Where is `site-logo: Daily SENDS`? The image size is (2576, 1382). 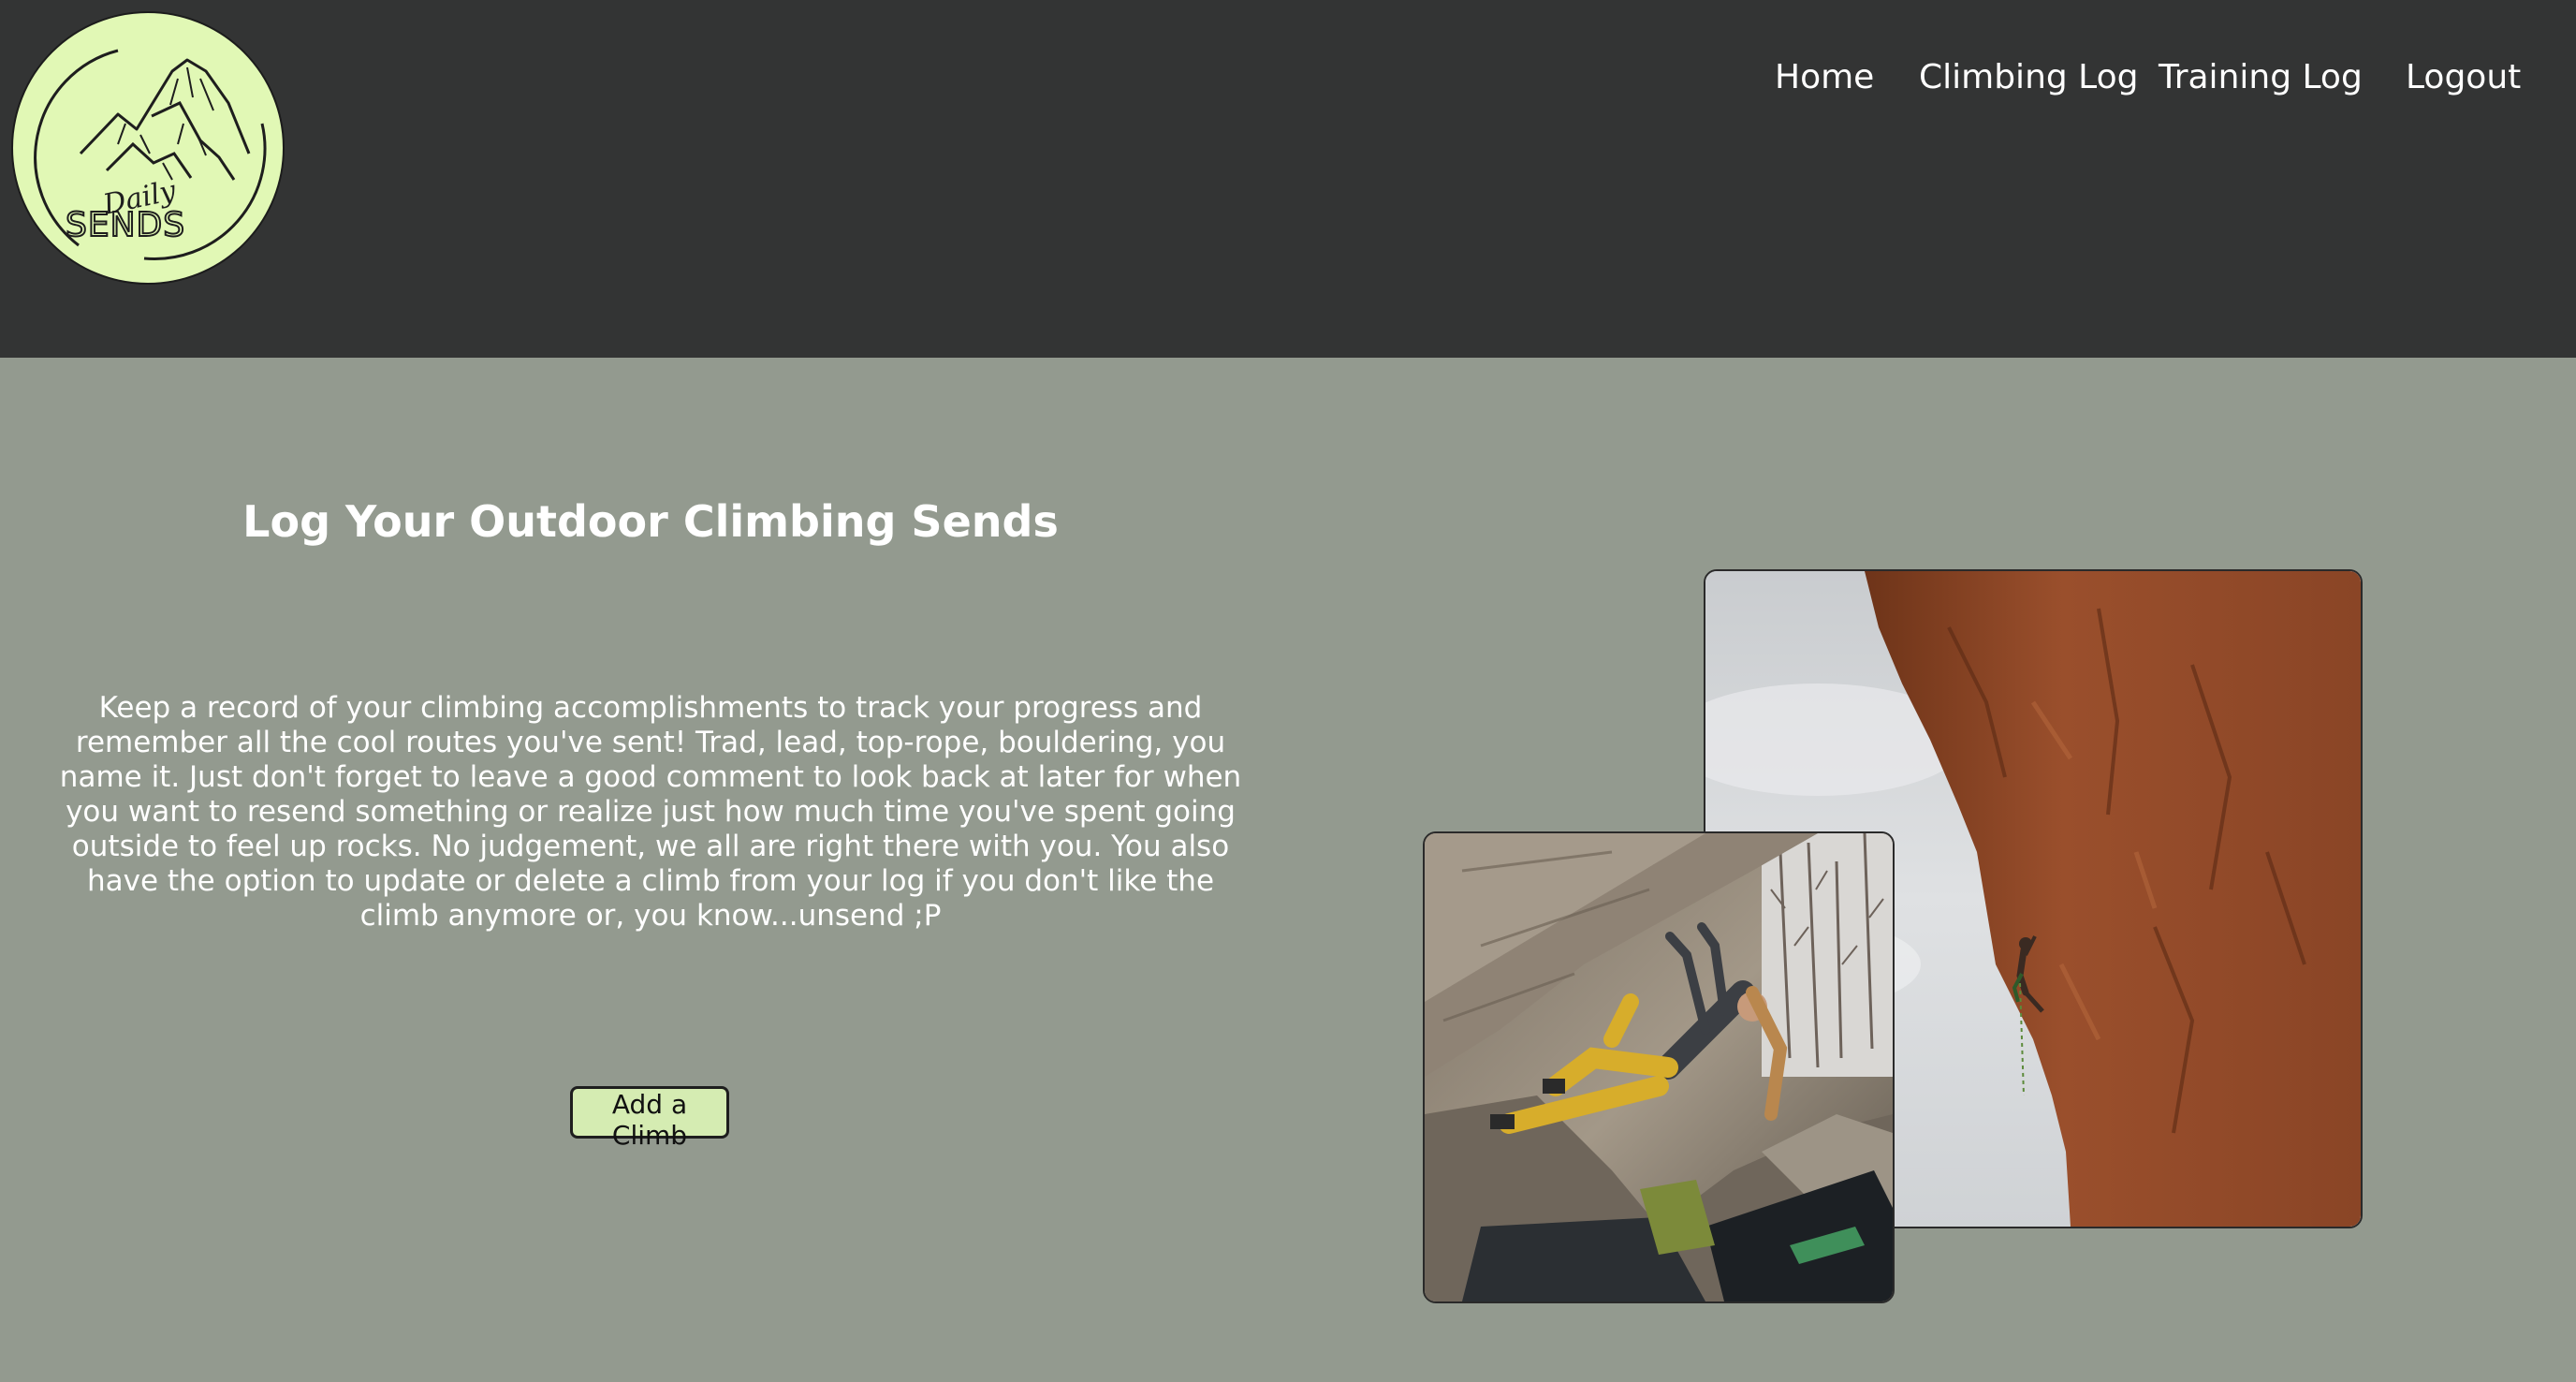 site-logo: Daily SENDS is located at coordinates (148, 148).